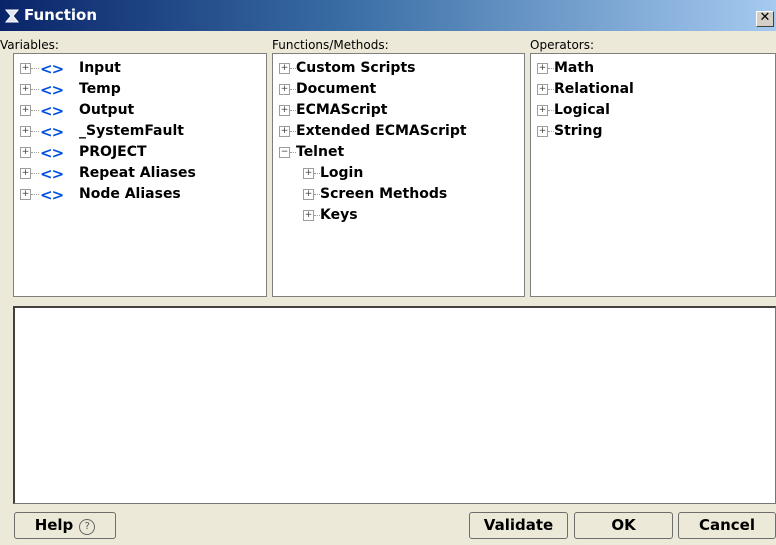  Describe the element at coordinates (330, 45) in the screenshot. I see `functions-label: Functions/Methods:` at that location.